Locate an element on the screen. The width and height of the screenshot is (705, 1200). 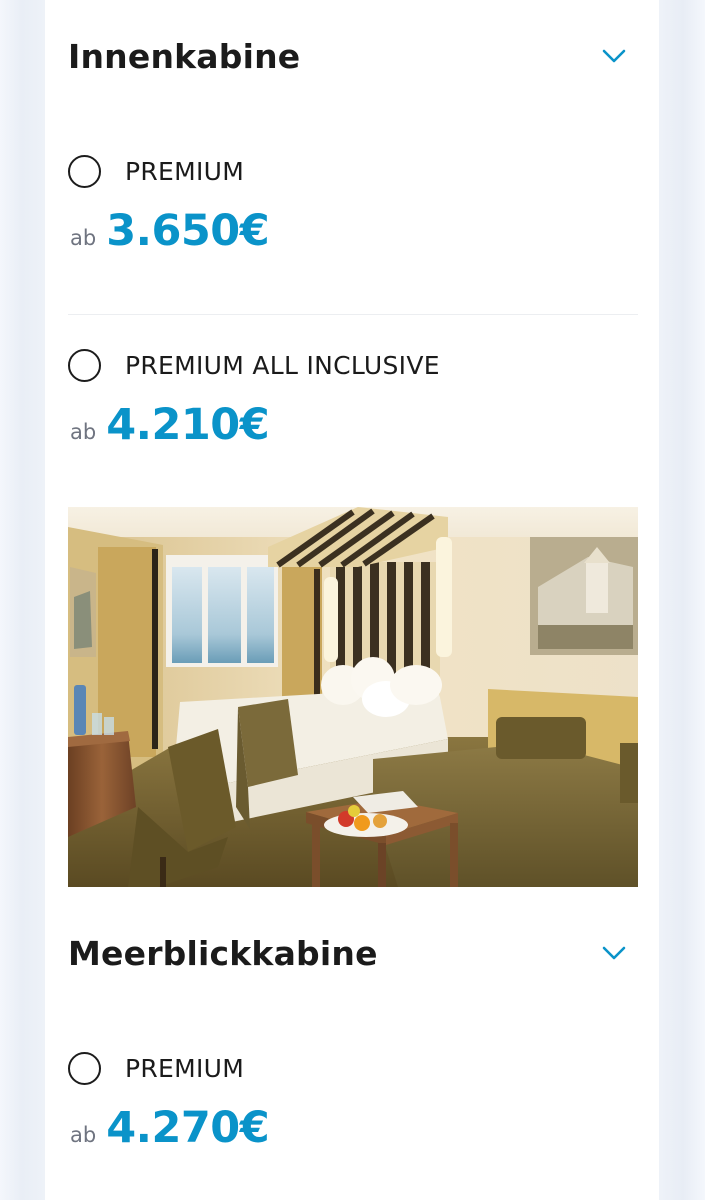
price-meerblick-premium: ab 4.270€ is located at coordinates (170, 1131).